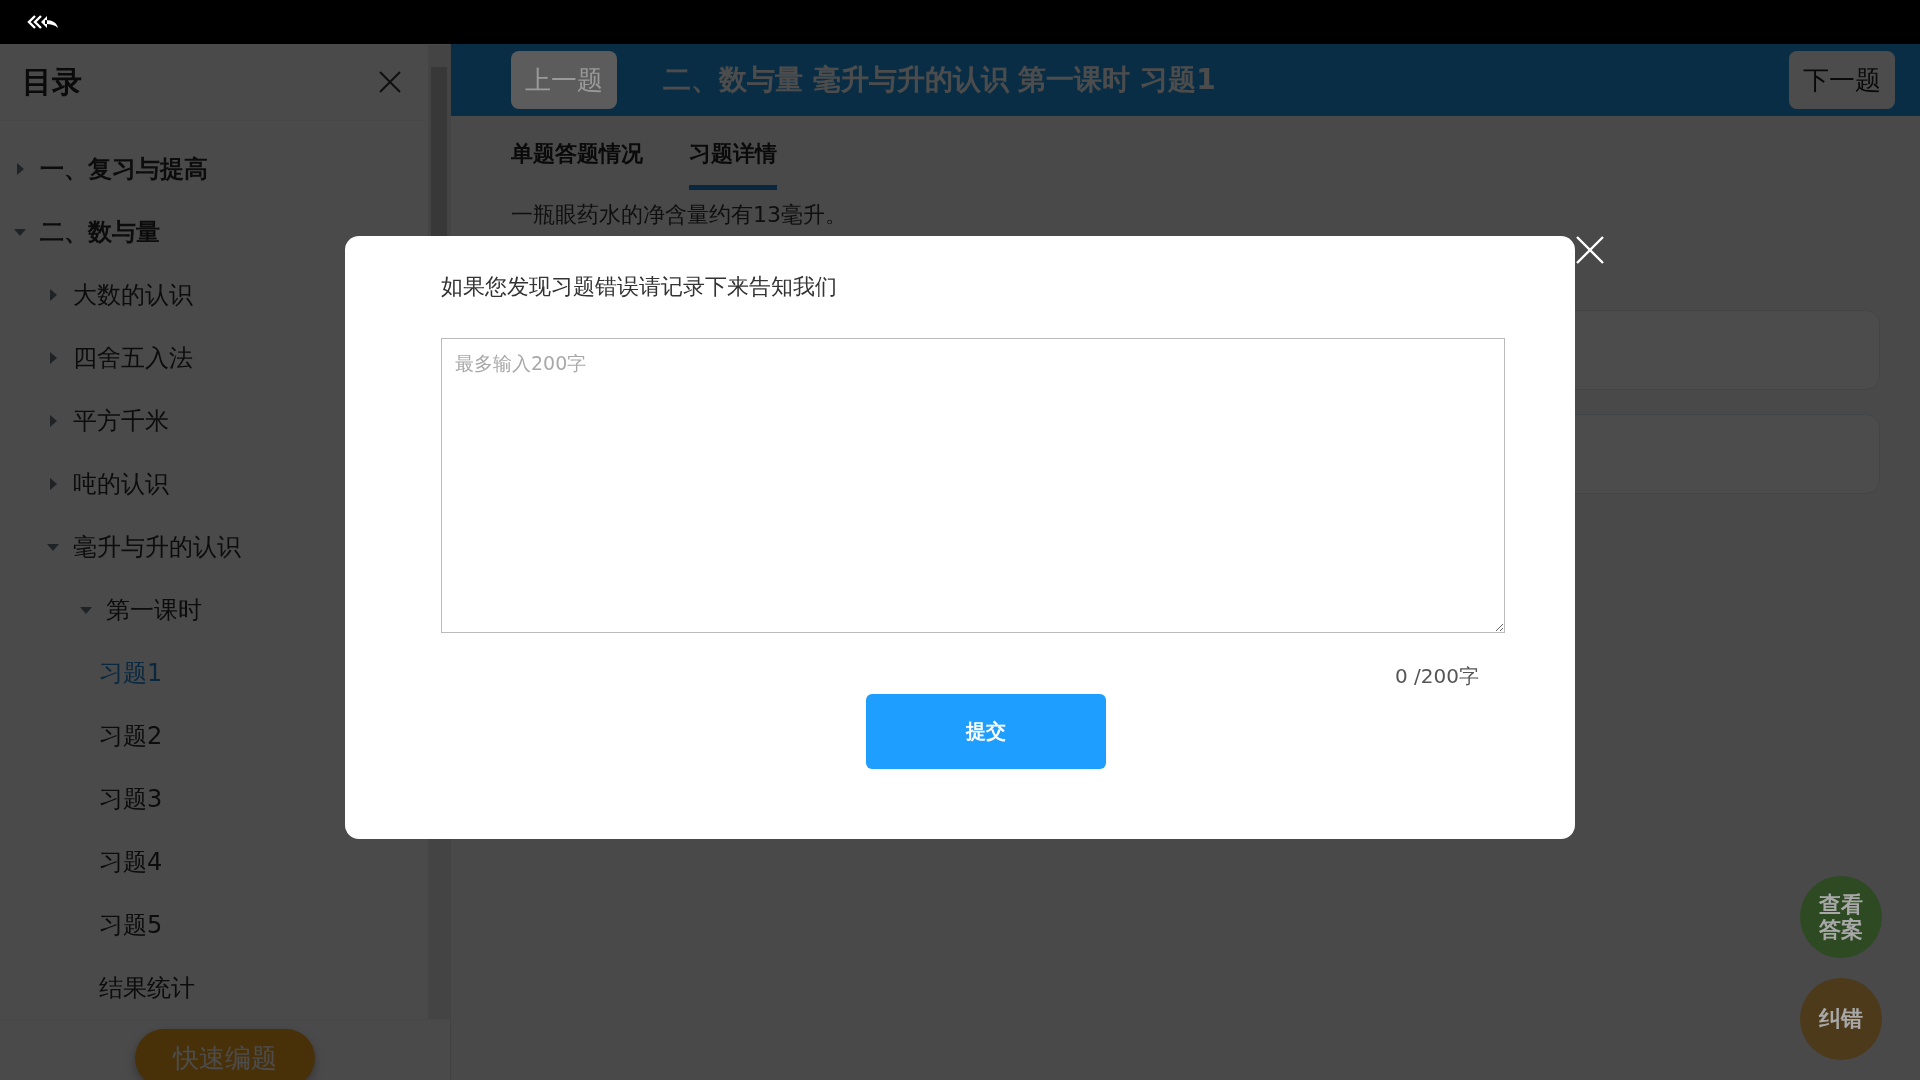 Image resolution: width=1920 pixels, height=1080 pixels. I want to click on submit-button: 提交, so click(986, 731).